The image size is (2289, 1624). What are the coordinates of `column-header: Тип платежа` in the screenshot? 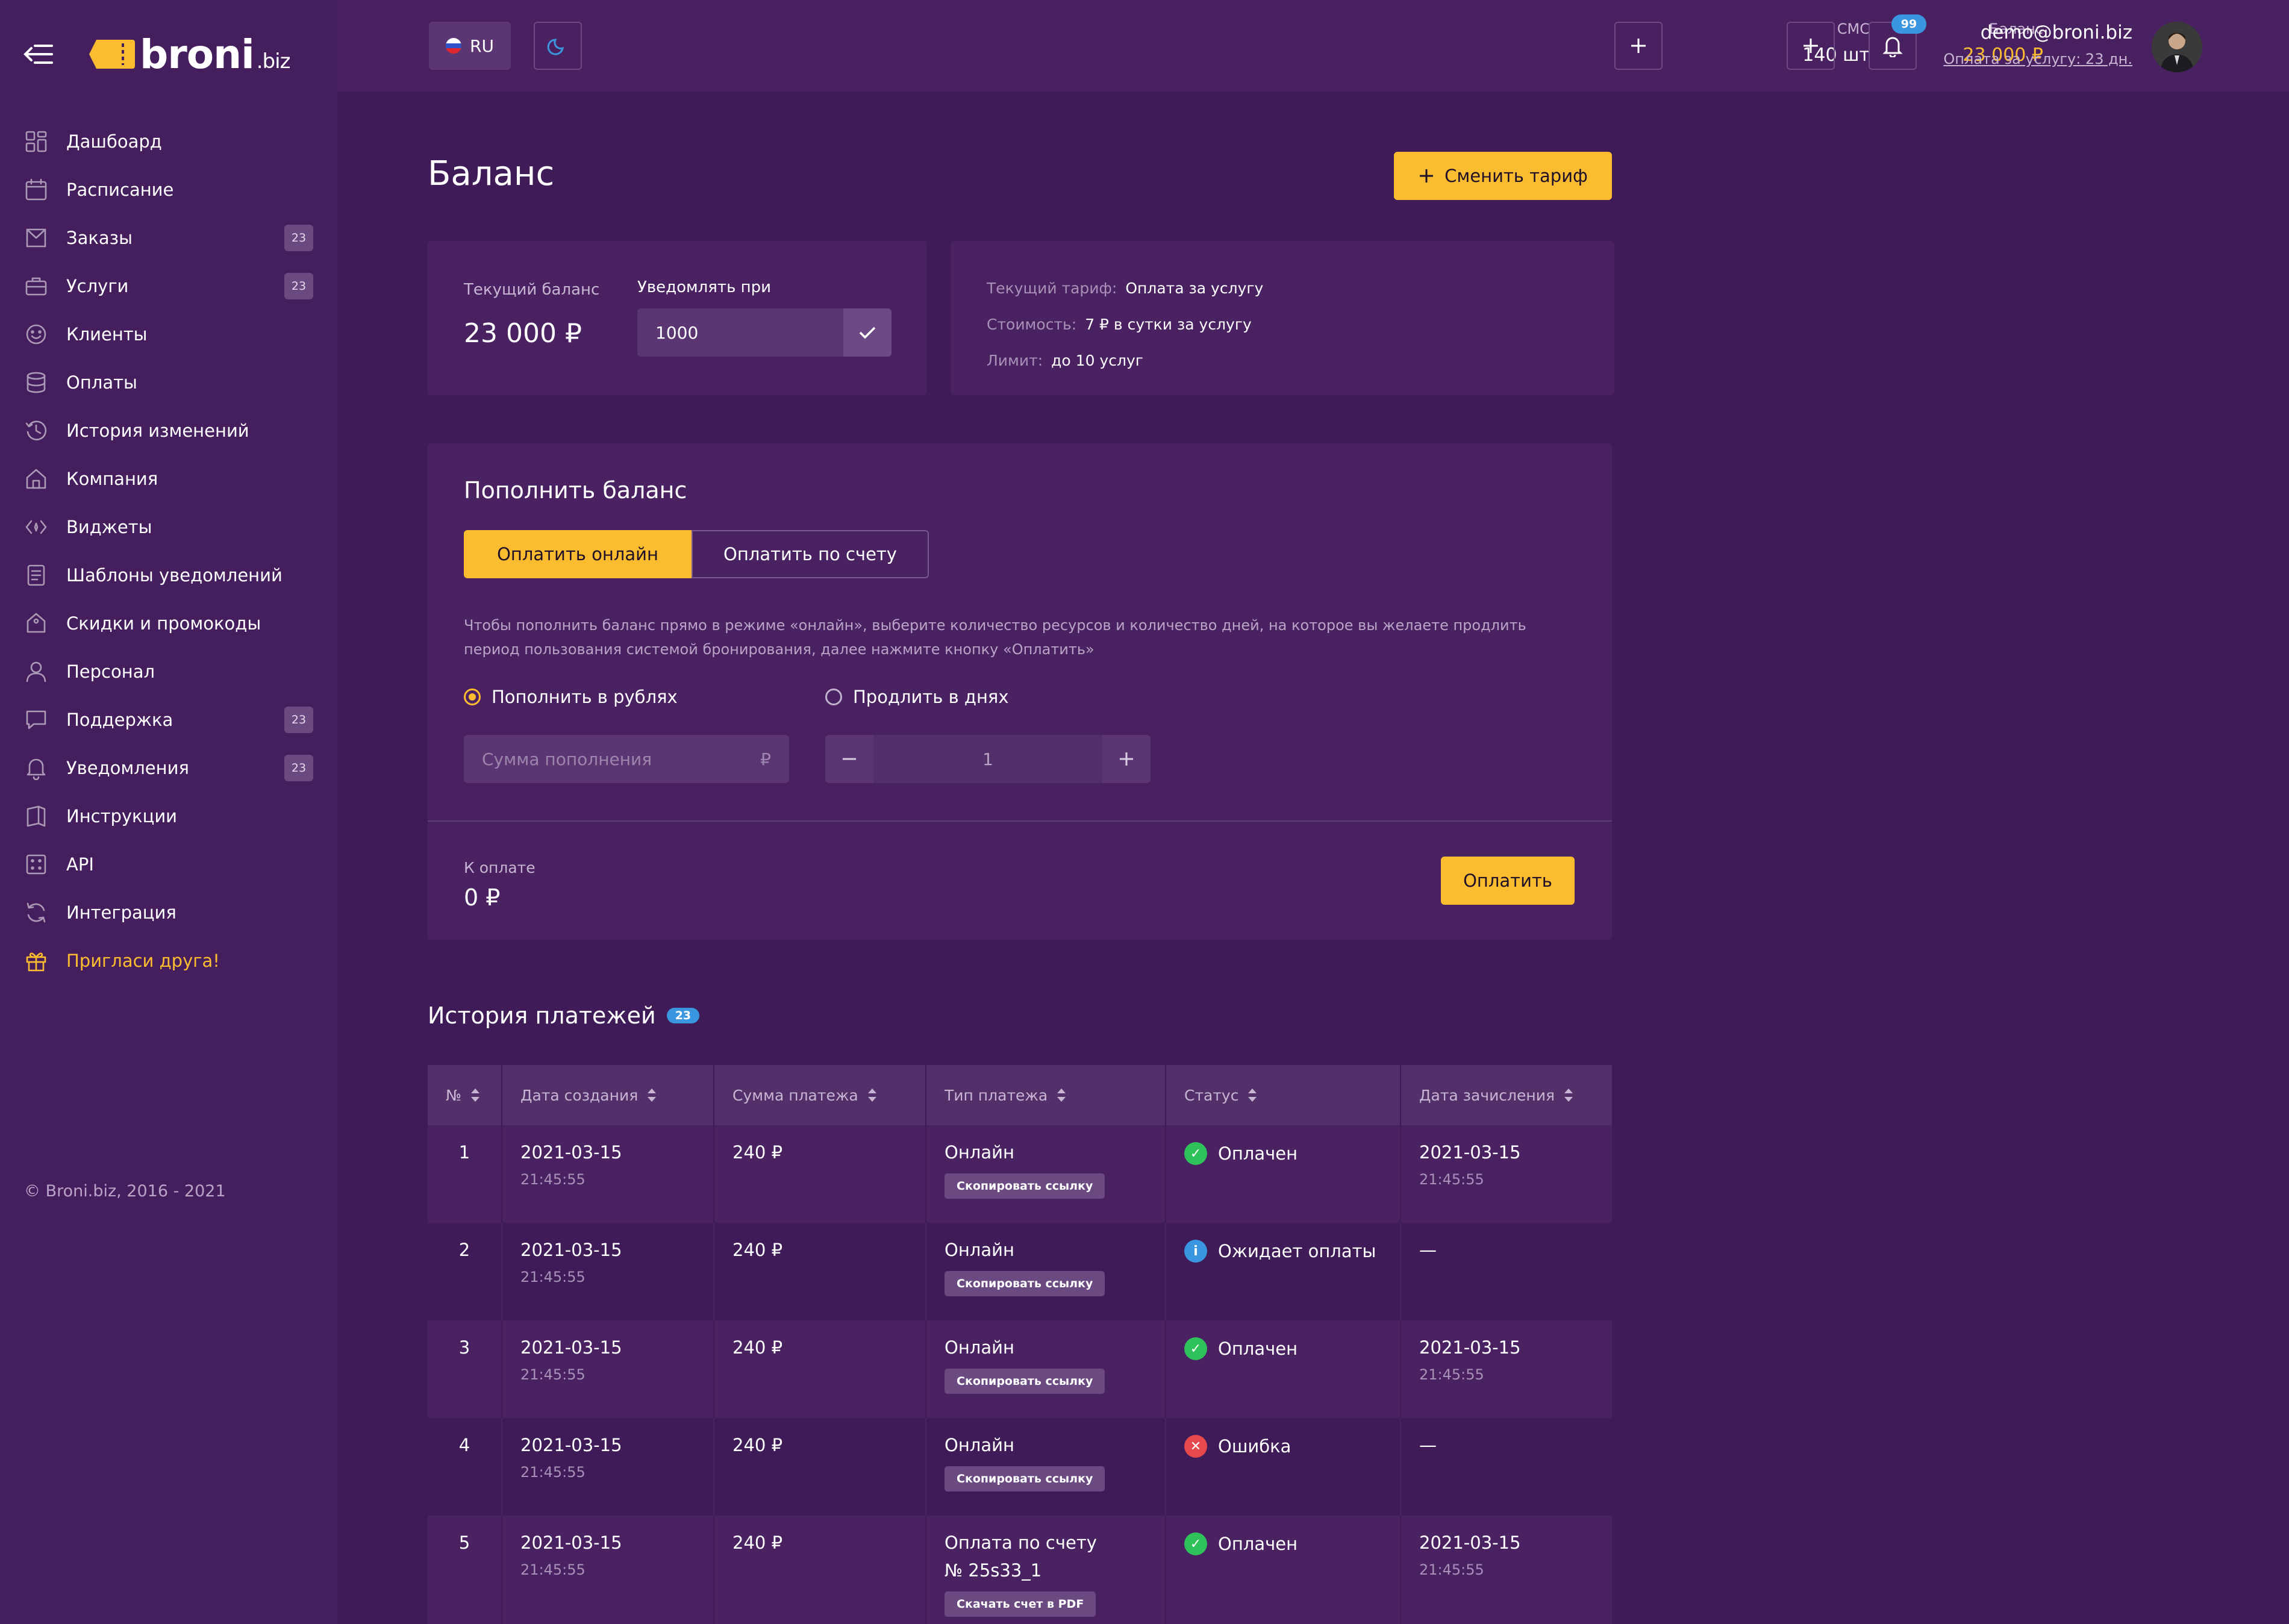 It's located at (1046, 1095).